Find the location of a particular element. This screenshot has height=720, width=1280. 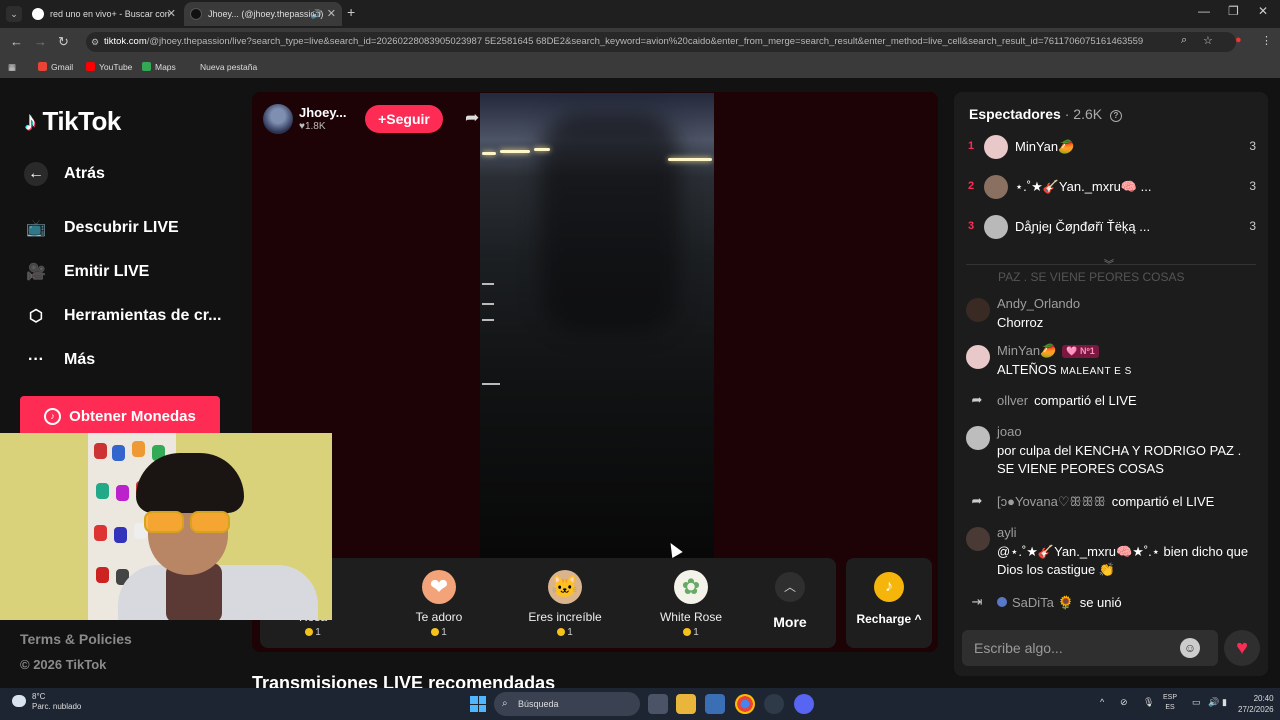

gift-item: ✿ White Rose 1 is located at coordinates (691, 604).